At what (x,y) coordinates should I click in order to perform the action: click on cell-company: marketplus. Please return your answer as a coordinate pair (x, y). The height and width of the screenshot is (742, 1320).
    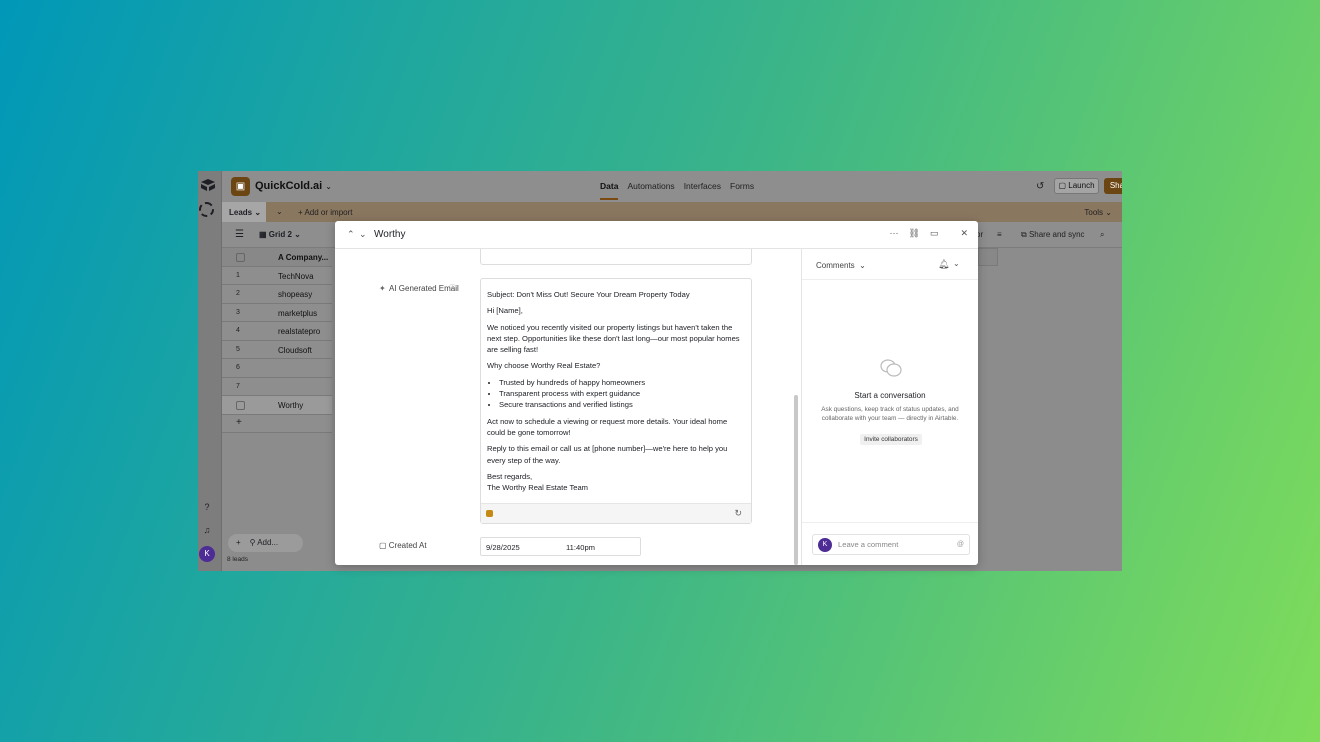
    Looking at the image, I should click on (297, 313).